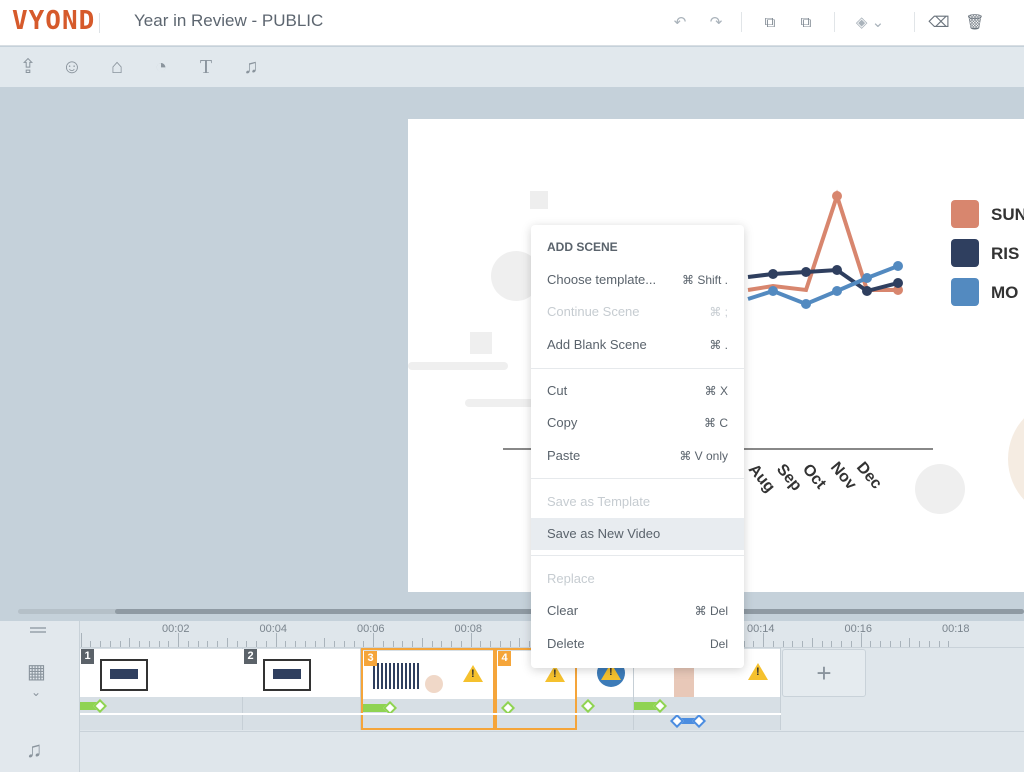  Describe the element at coordinates (637, 391) in the screenshot. I see `menu-item-cut: Cut ⌘ X` at that location.